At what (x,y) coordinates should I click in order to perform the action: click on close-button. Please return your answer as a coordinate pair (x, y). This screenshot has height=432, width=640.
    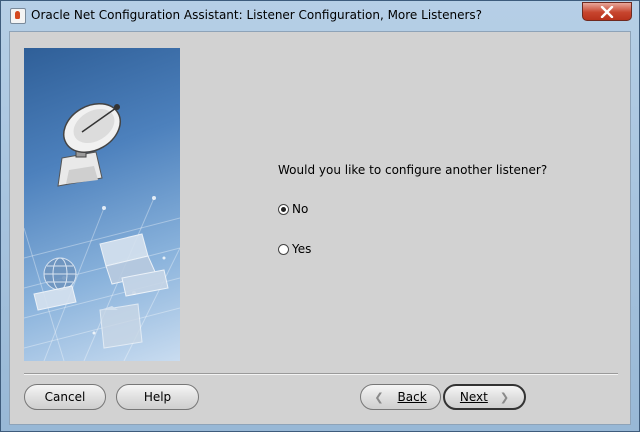
    Looking at the image, I should click on (607, 11).